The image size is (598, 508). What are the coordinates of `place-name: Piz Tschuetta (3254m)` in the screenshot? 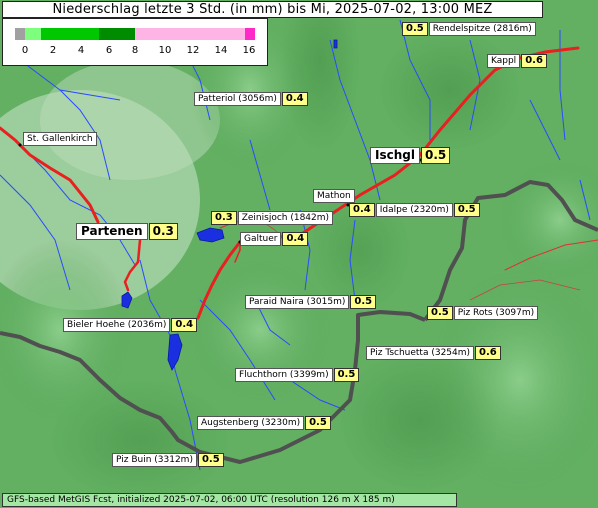 It's located at (420, 353).